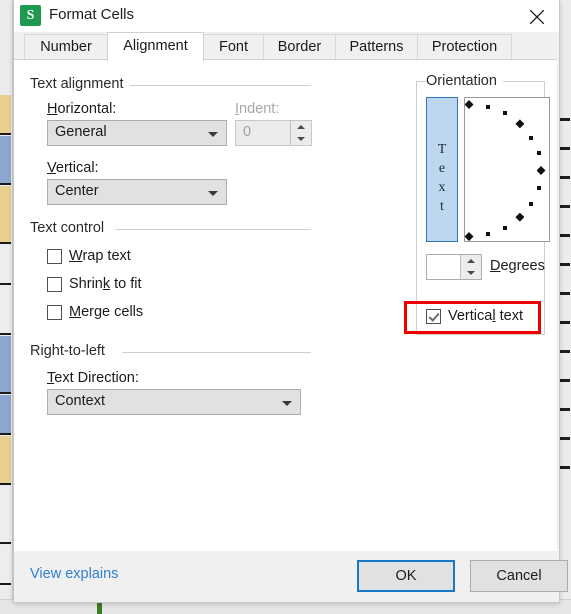 This screenshot has width=571, height=614. What do you see at coordinates (213, 229) in the screenshot?
I see `group-rule-text-control` at bounding box center [213, 229].